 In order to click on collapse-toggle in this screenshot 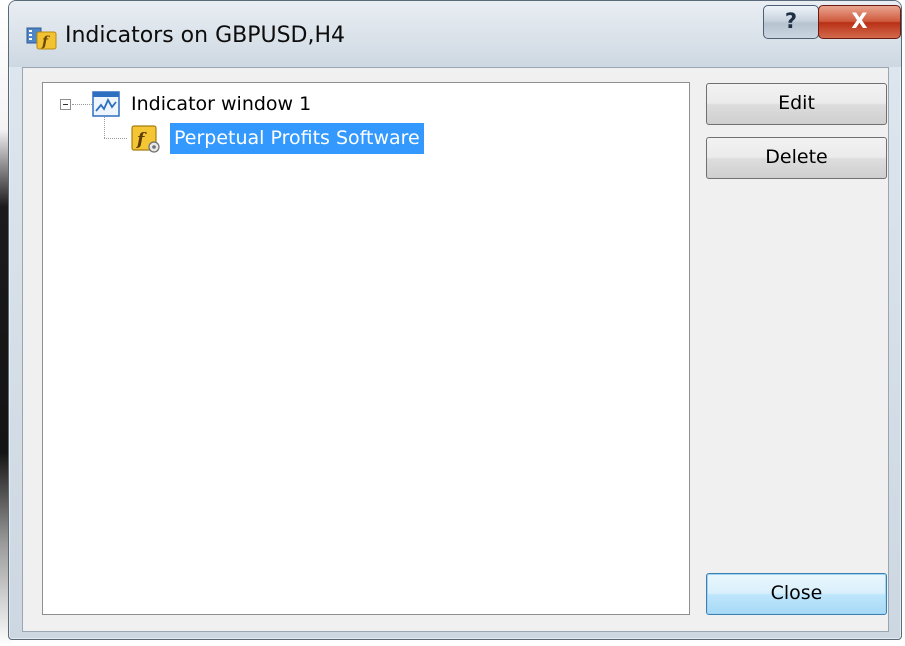, I will do `click(65, 104)`.